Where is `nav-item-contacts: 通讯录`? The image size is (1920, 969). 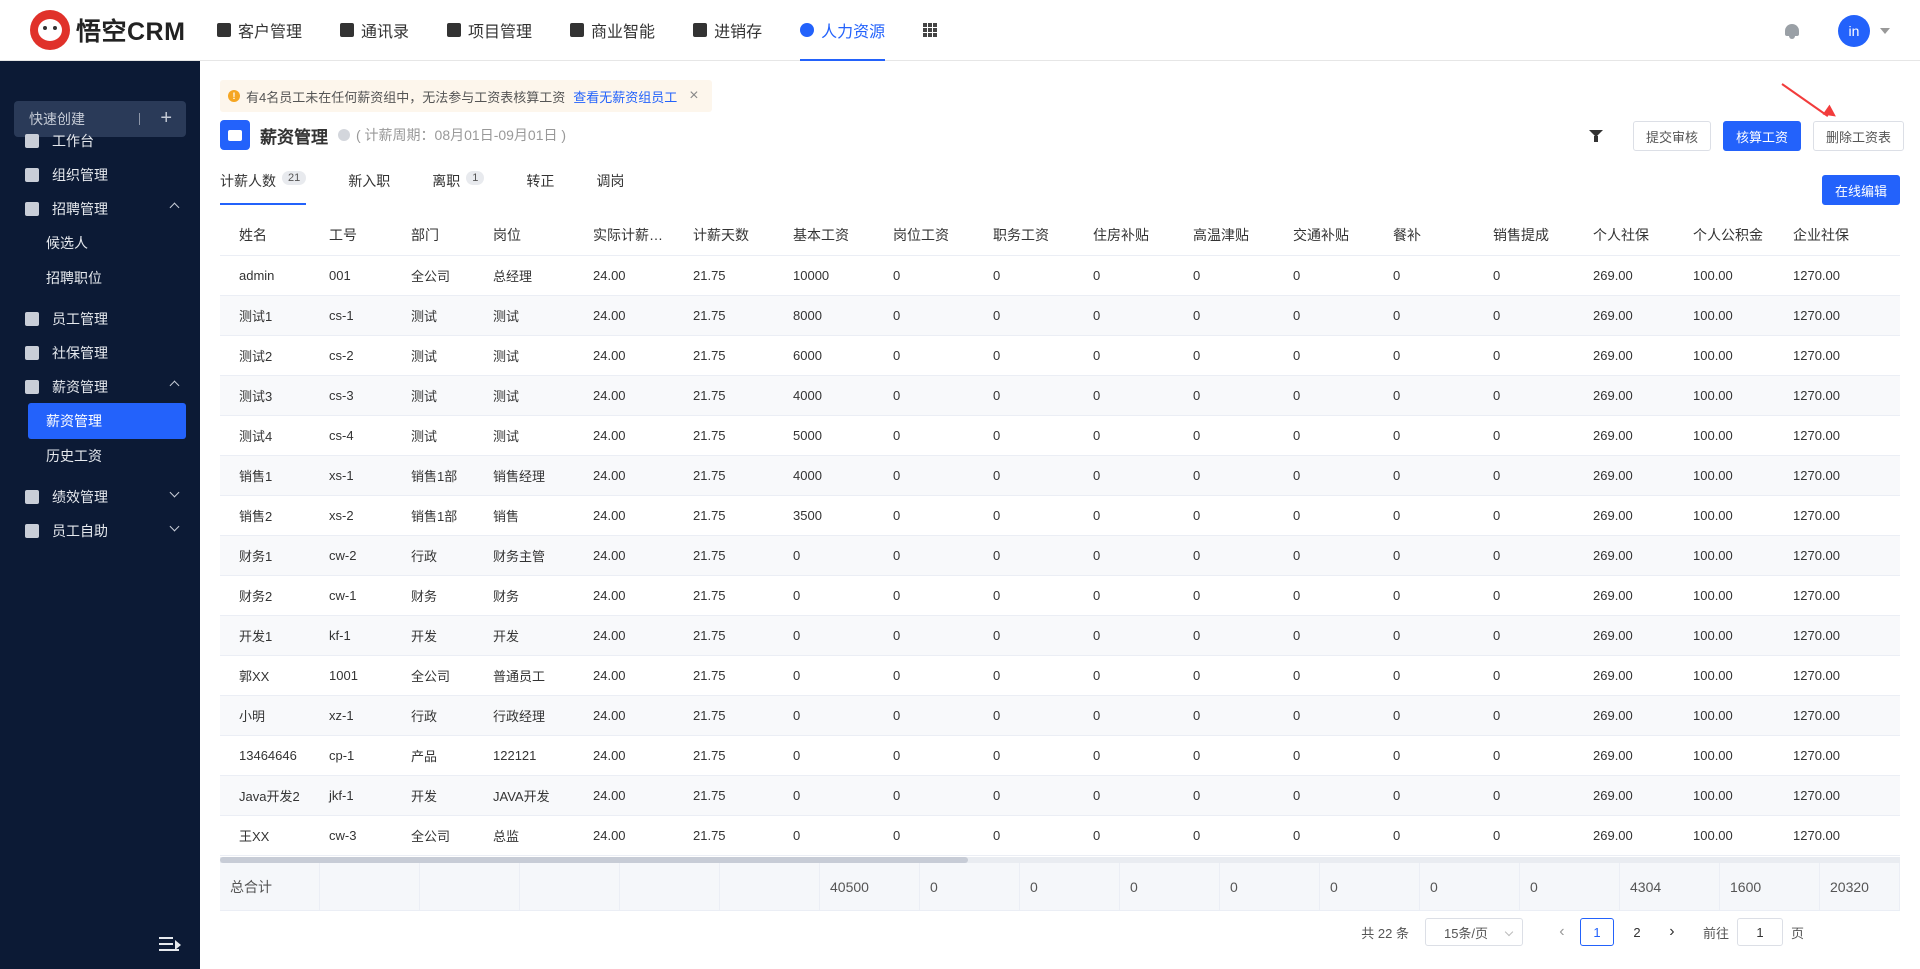
nav-item-contacts: 通讯录 is located at coordinates (374, 30).